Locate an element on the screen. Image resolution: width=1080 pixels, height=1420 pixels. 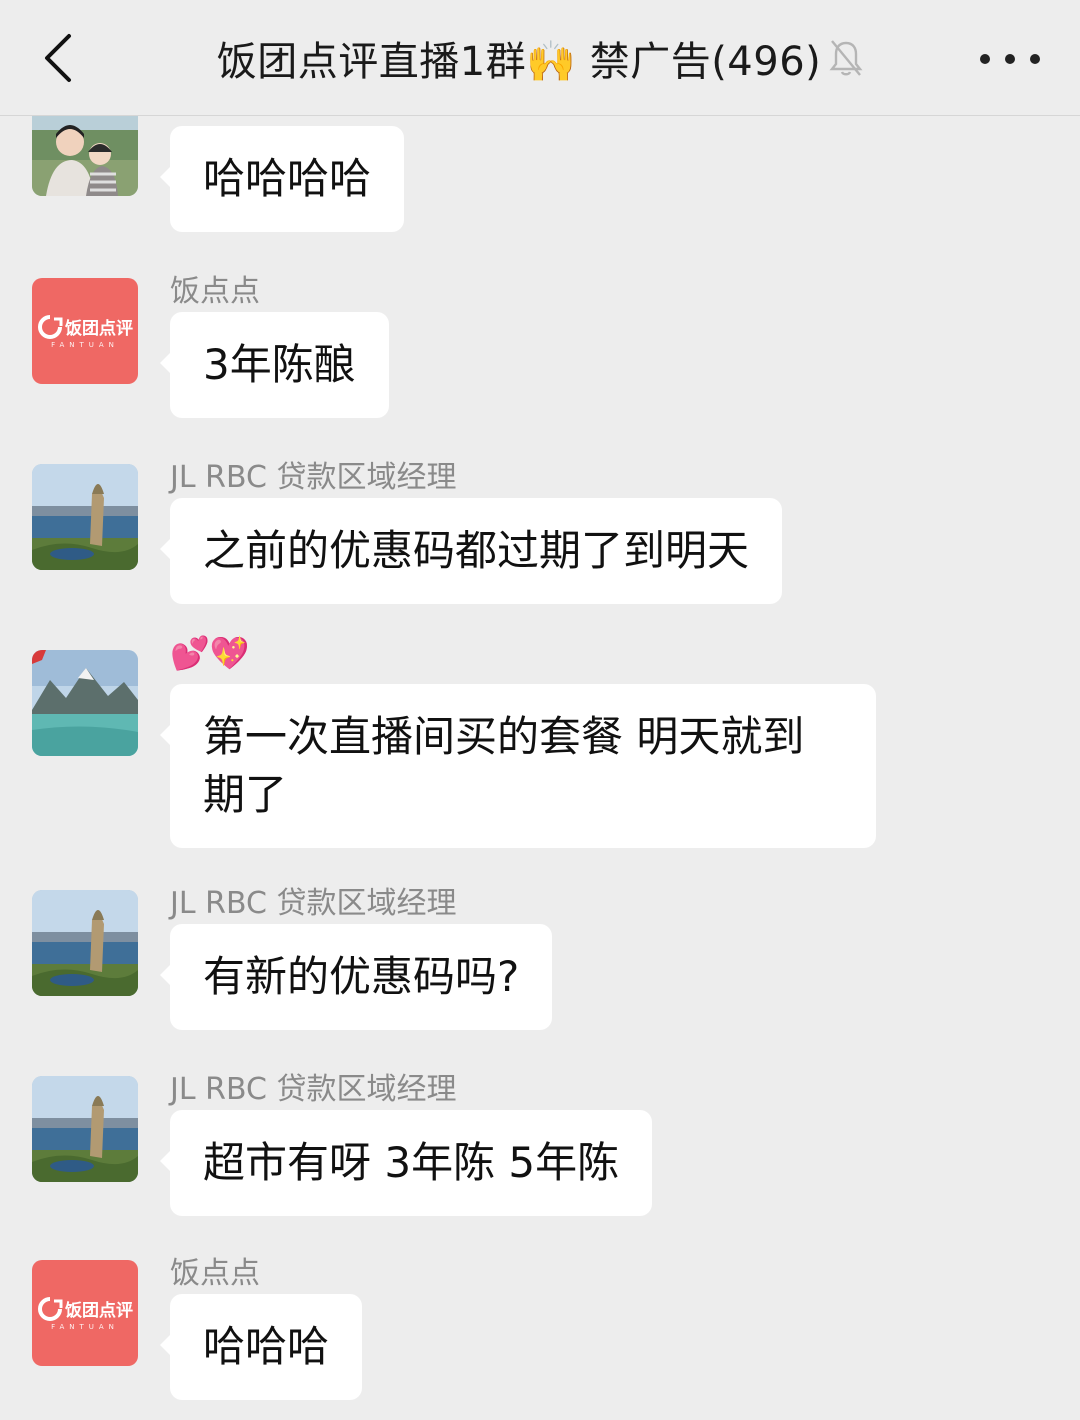
message-bubble: 有新的优惠码吗? is located at coordinates (356, 977).